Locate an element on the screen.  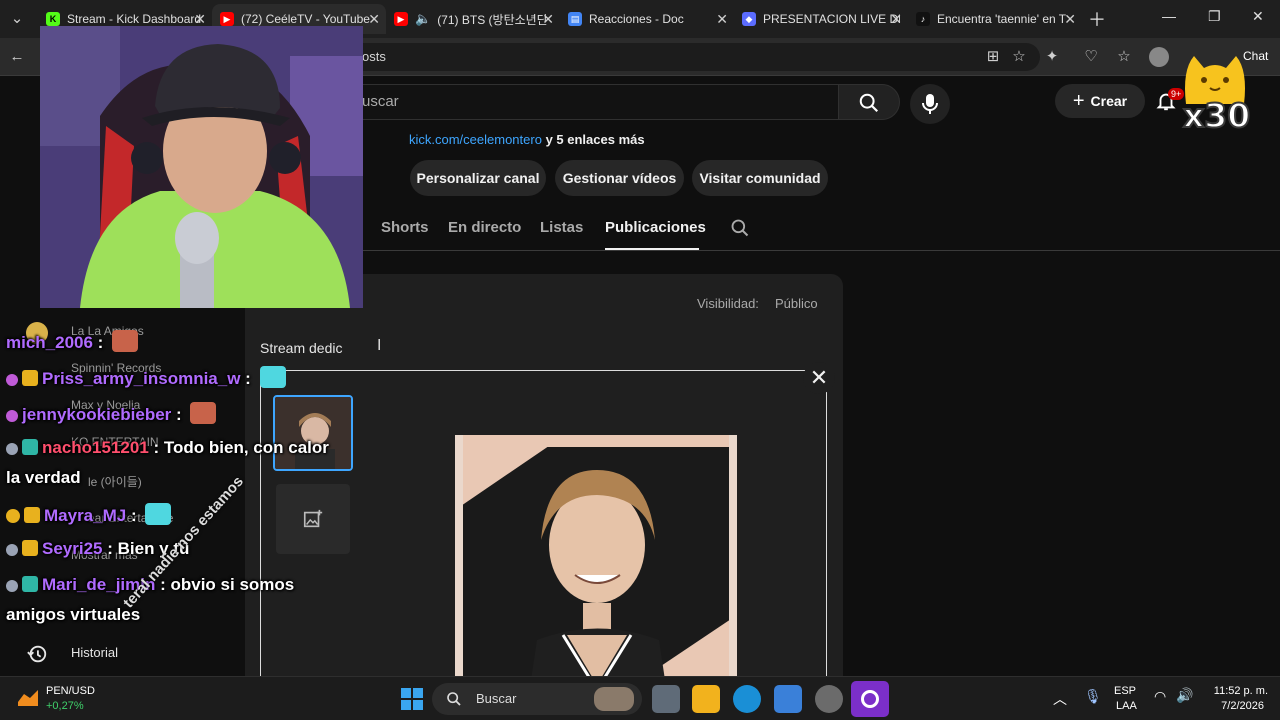
visibility-selector: Público is located at coordinates (796, 303).